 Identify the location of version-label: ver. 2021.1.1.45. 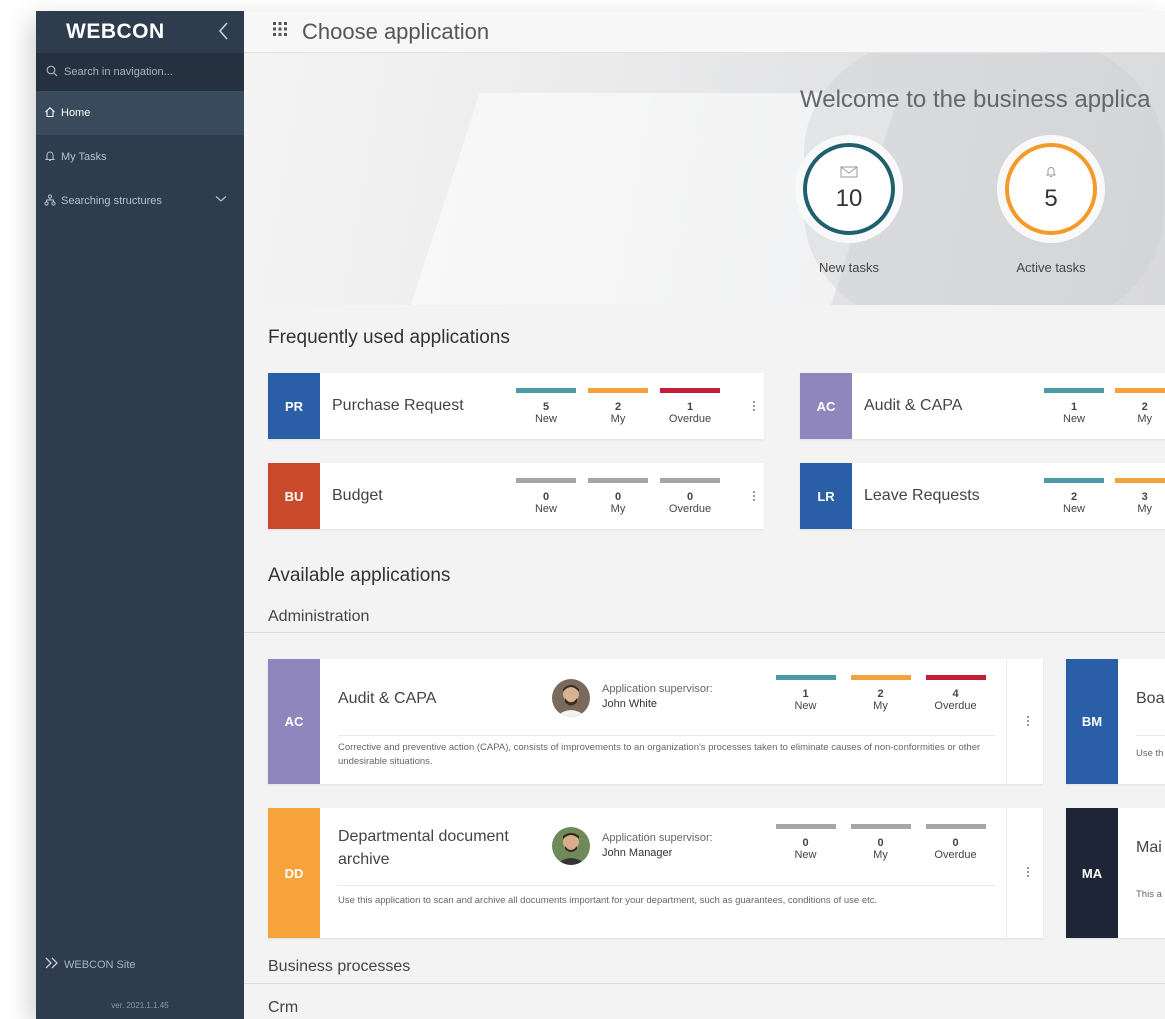
(140, 1005).